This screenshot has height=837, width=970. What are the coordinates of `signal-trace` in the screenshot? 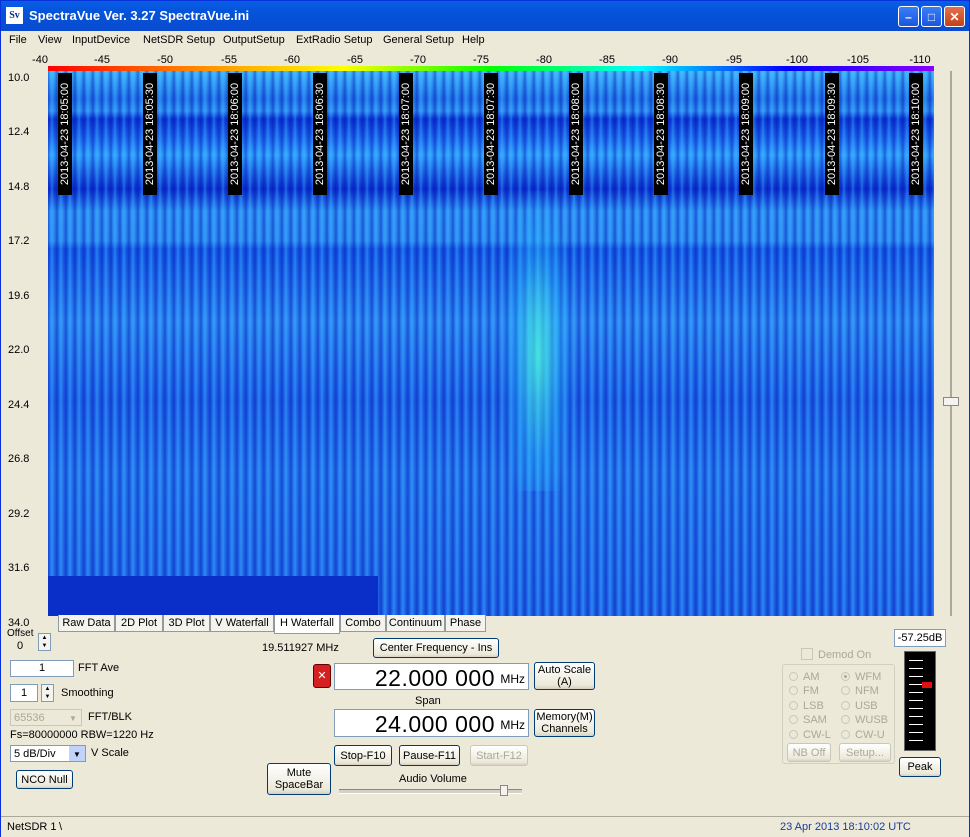 It's located at (538, 341).